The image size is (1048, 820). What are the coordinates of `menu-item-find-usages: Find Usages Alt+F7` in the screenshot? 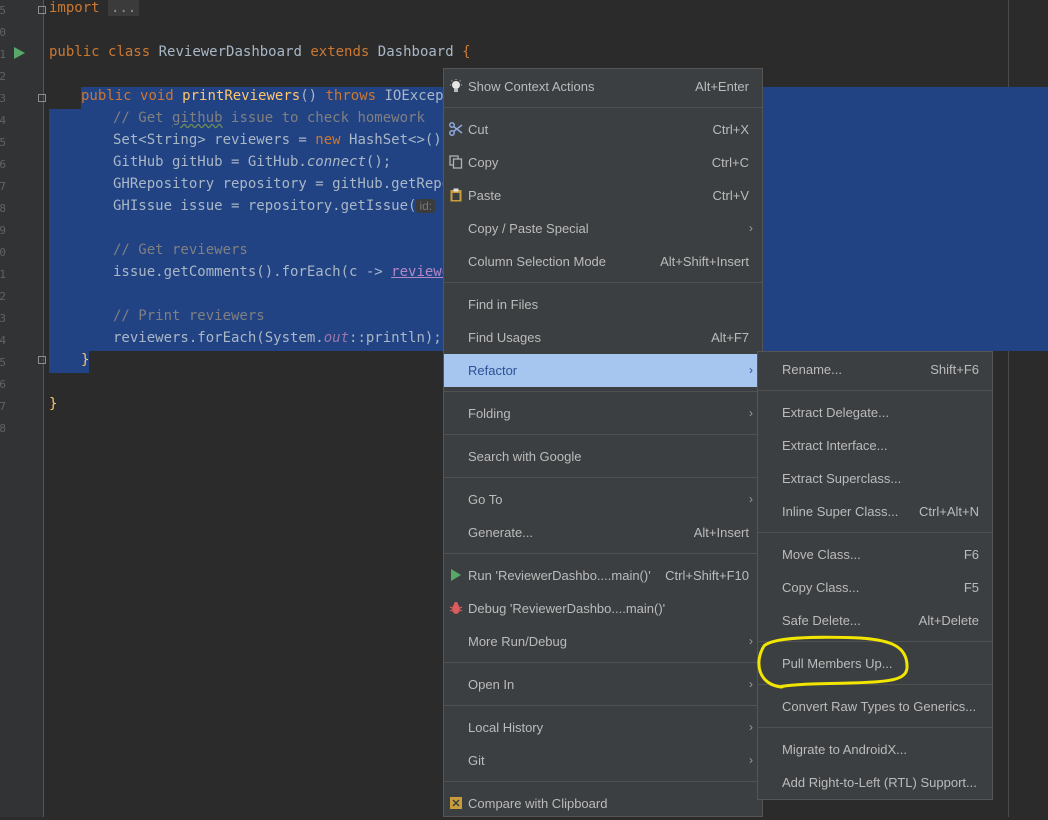 It's located at (603, 337).